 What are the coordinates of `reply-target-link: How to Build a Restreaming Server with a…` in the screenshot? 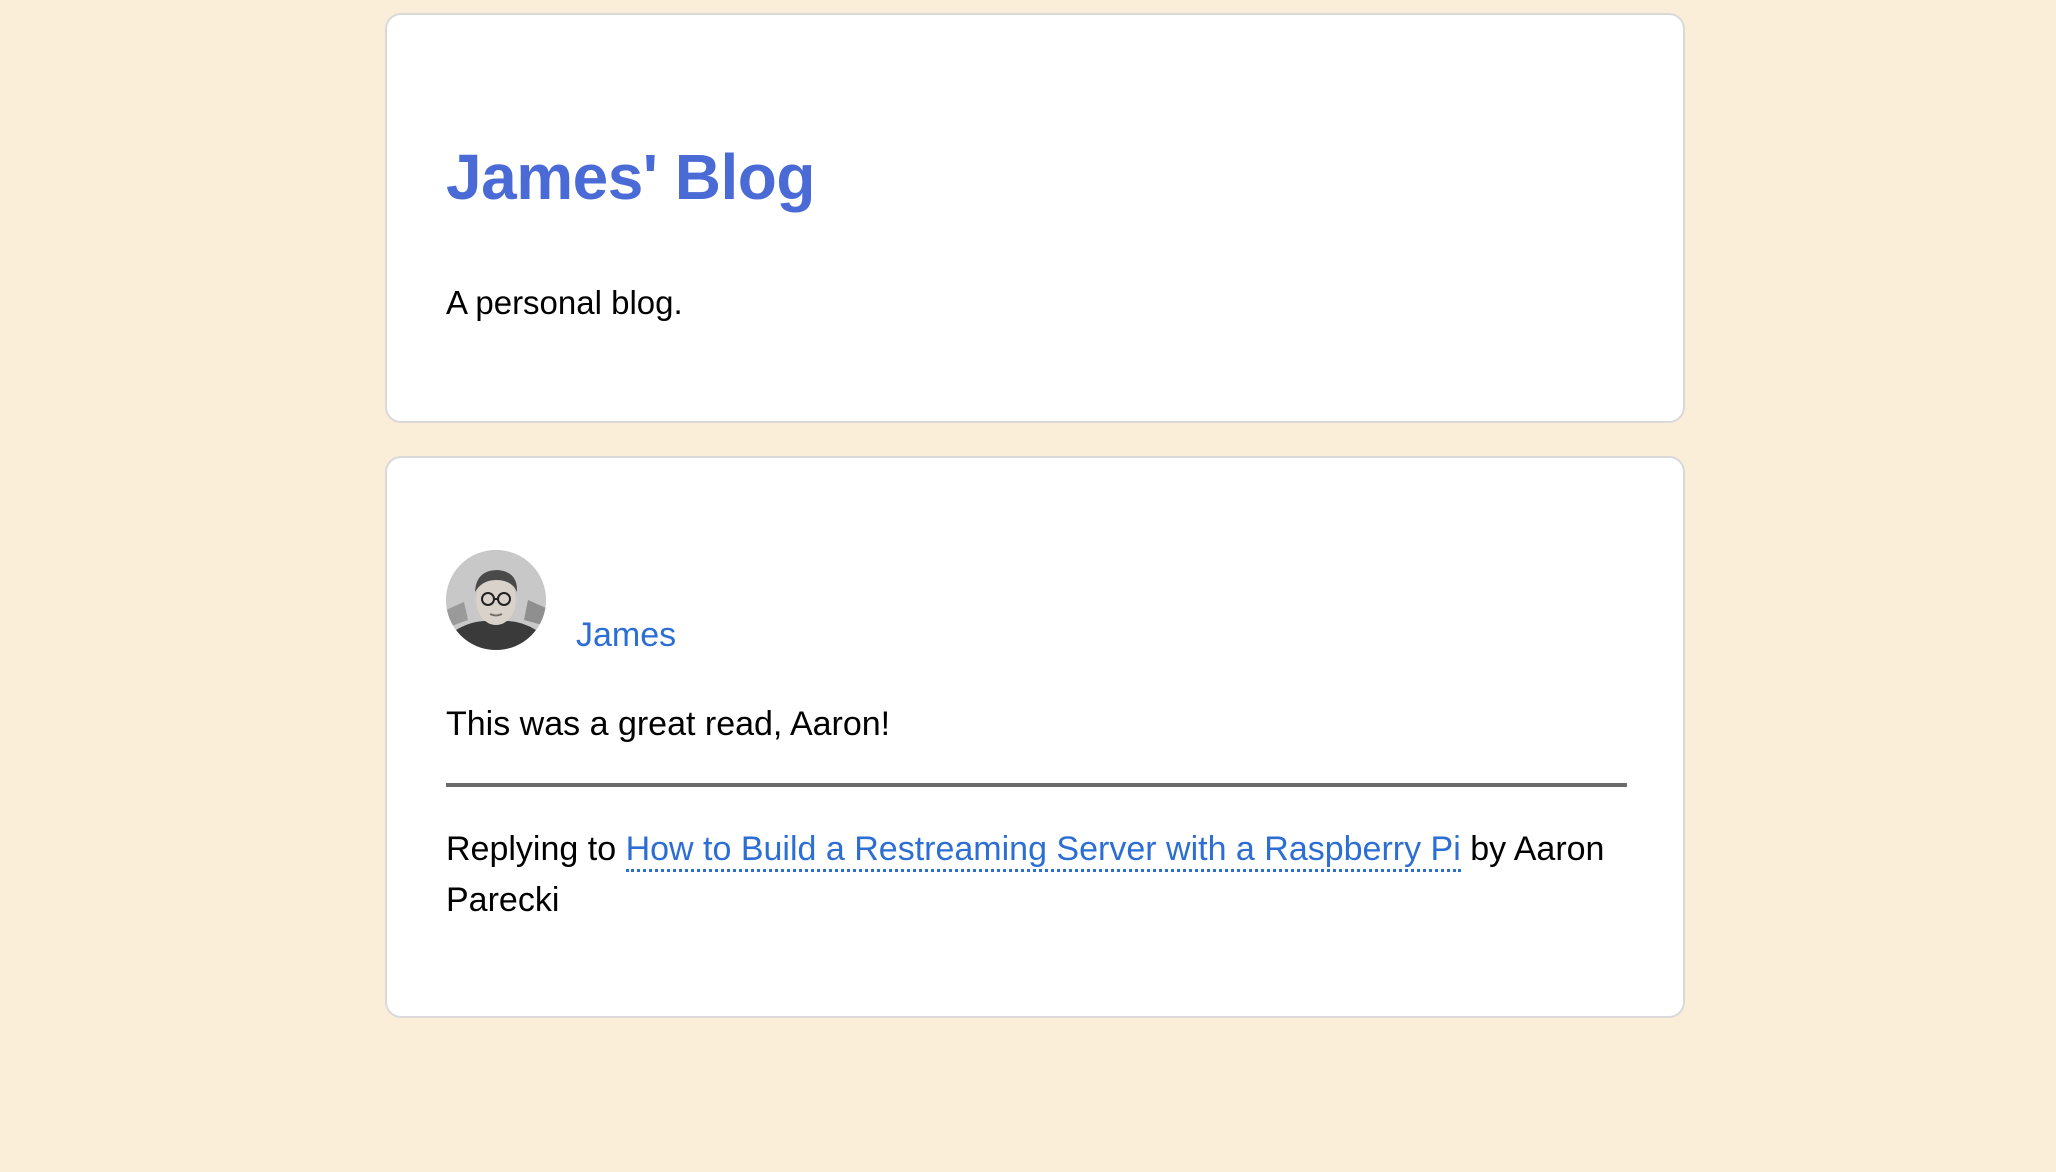 It's located at (1043, 851).